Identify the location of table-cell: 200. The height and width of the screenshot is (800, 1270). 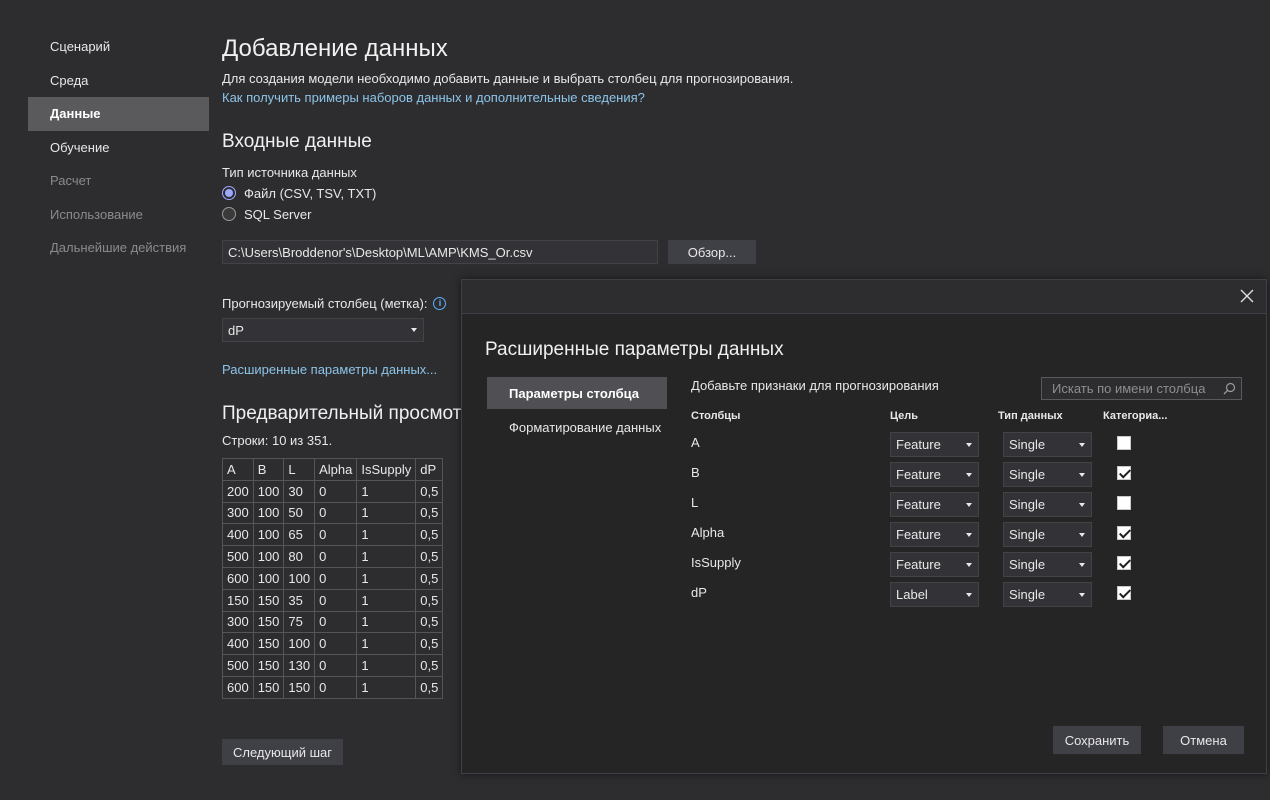
(238, 491).